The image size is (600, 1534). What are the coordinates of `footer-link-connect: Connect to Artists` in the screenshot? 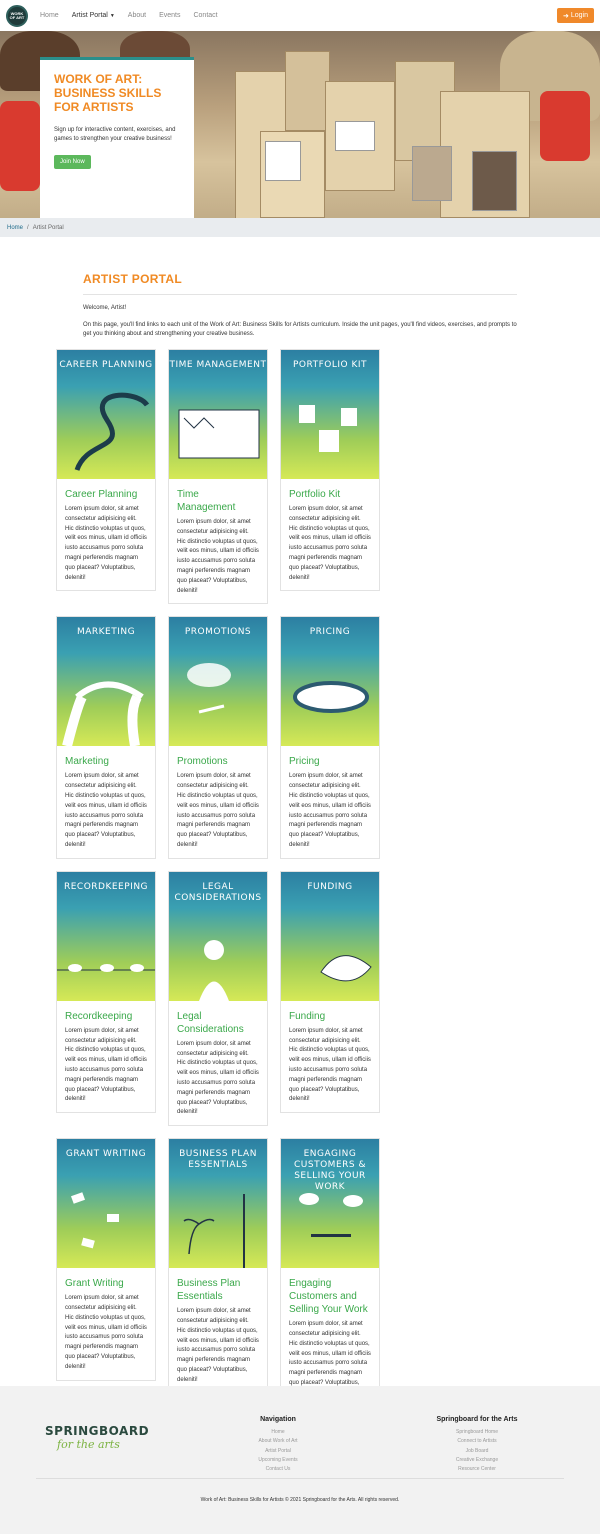 It's located at (477, 1441).